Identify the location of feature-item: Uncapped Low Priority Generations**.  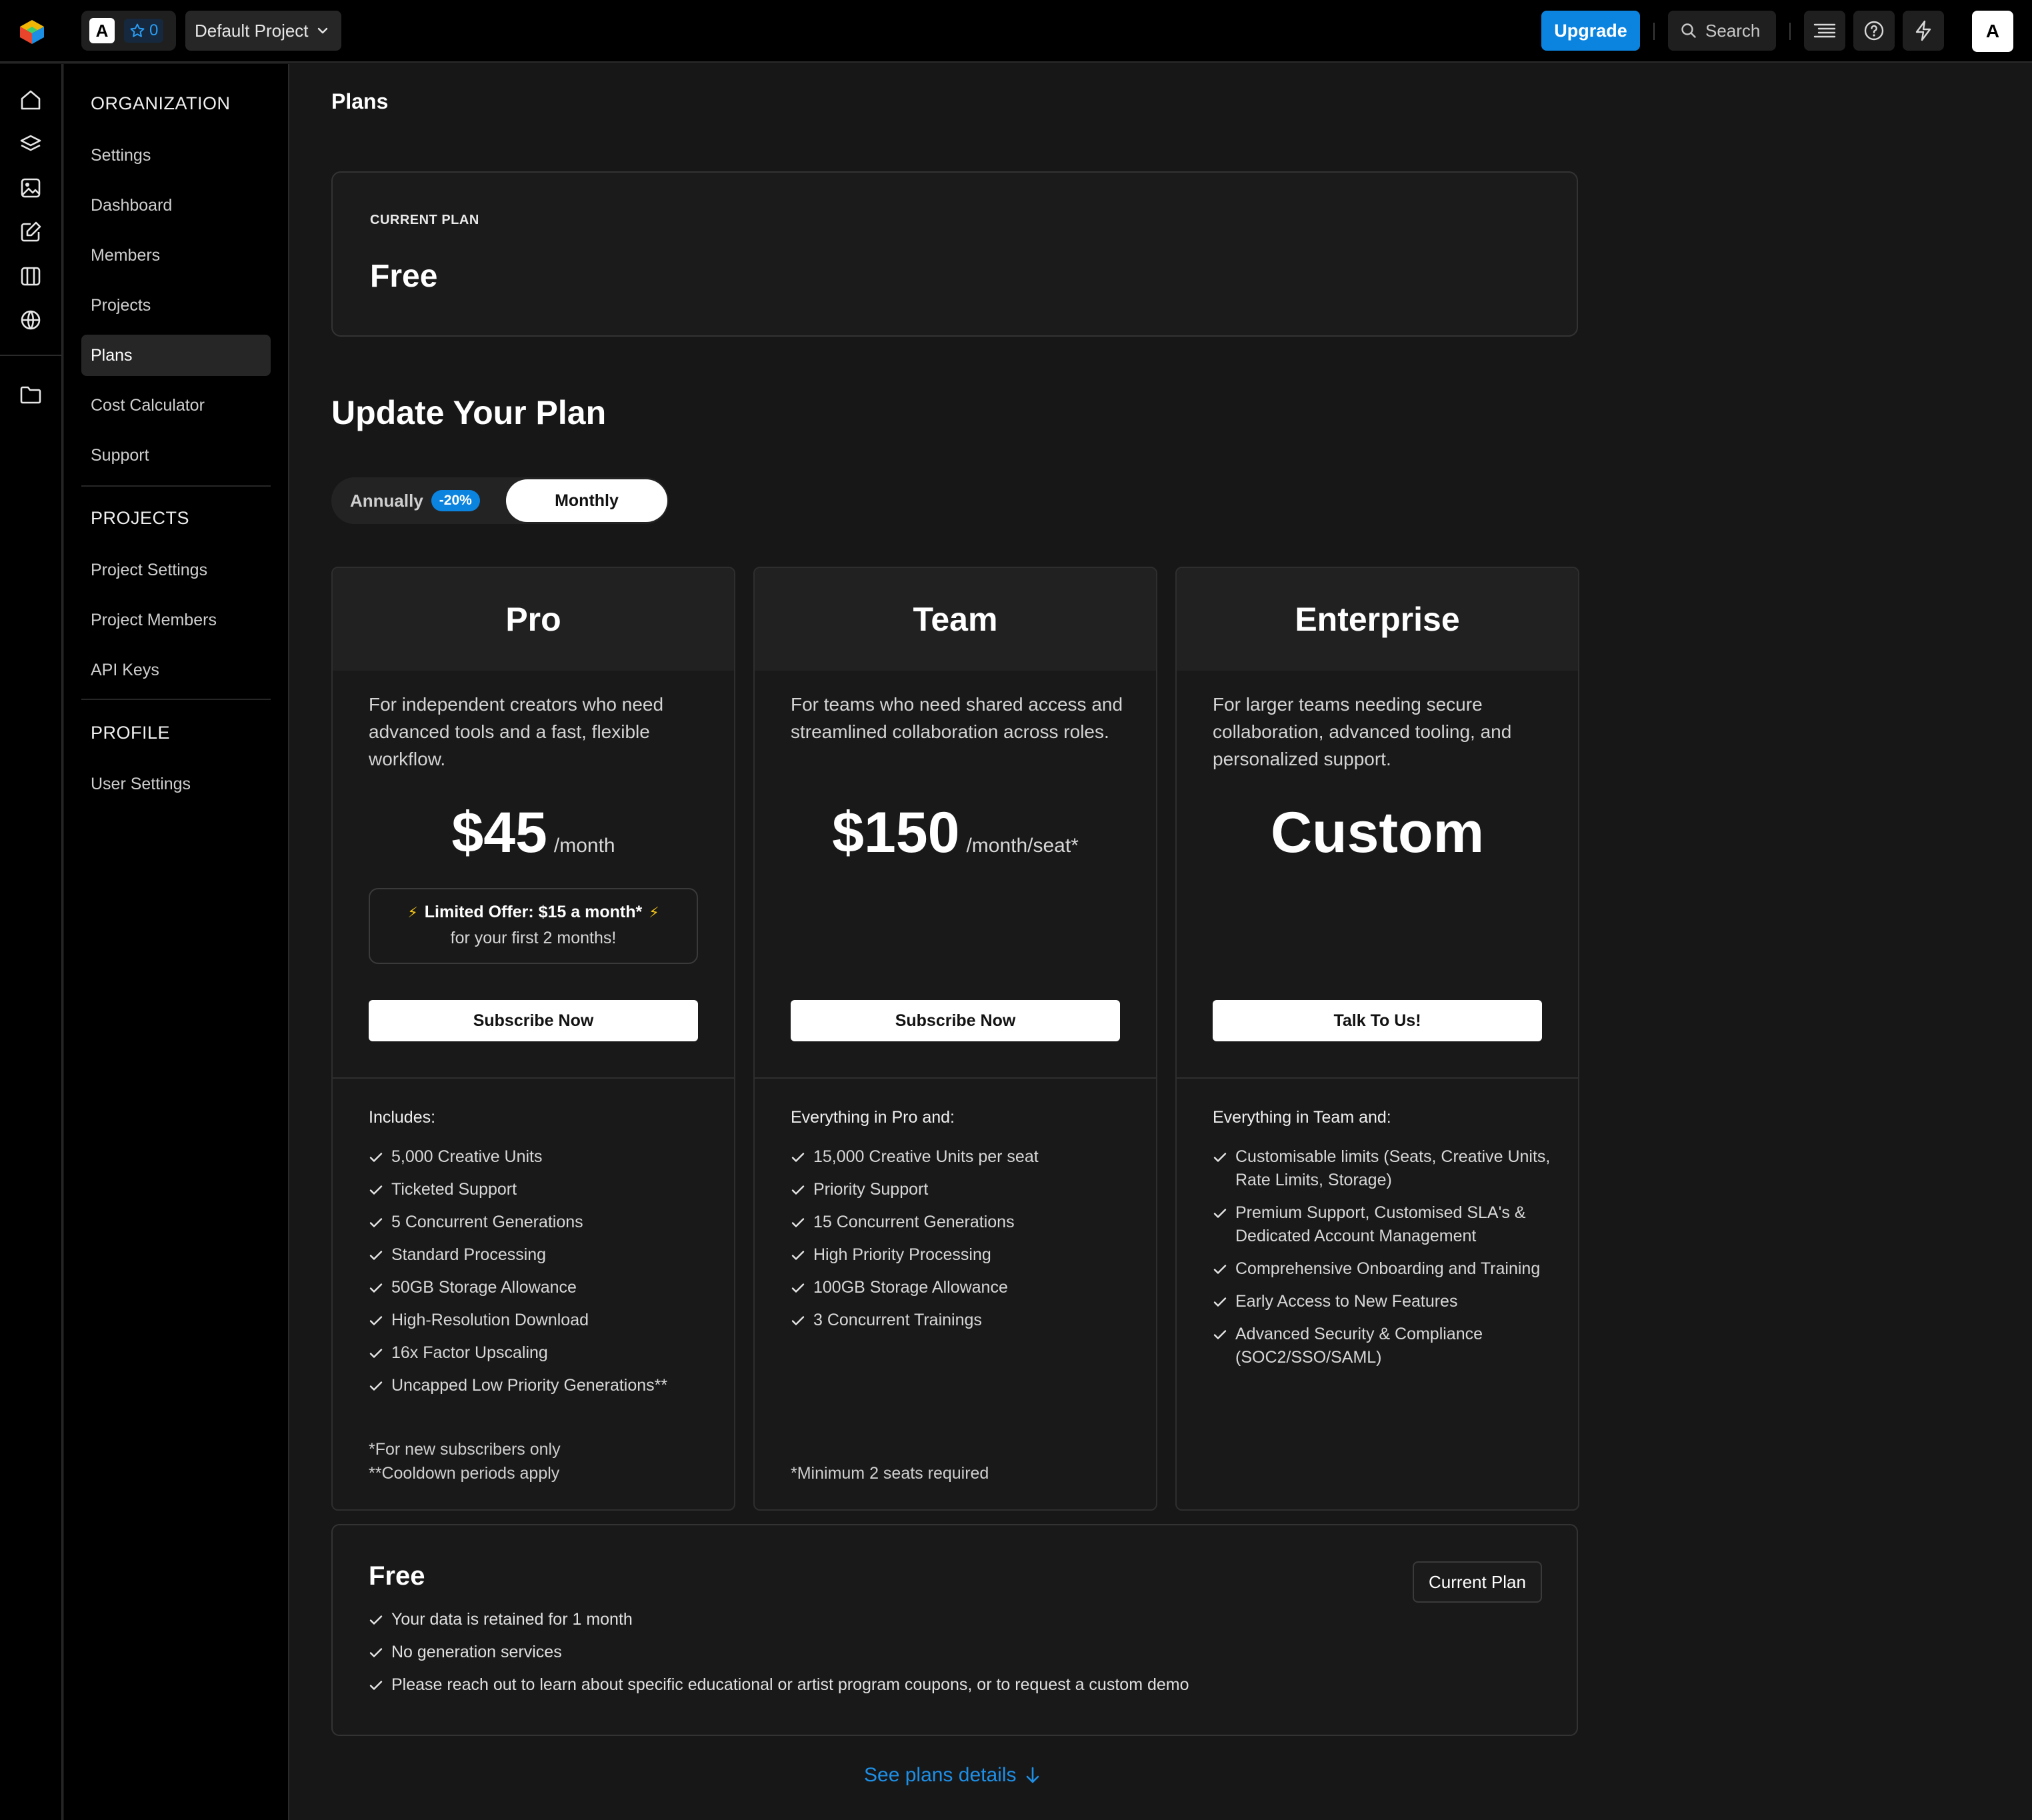
(542, 1385).